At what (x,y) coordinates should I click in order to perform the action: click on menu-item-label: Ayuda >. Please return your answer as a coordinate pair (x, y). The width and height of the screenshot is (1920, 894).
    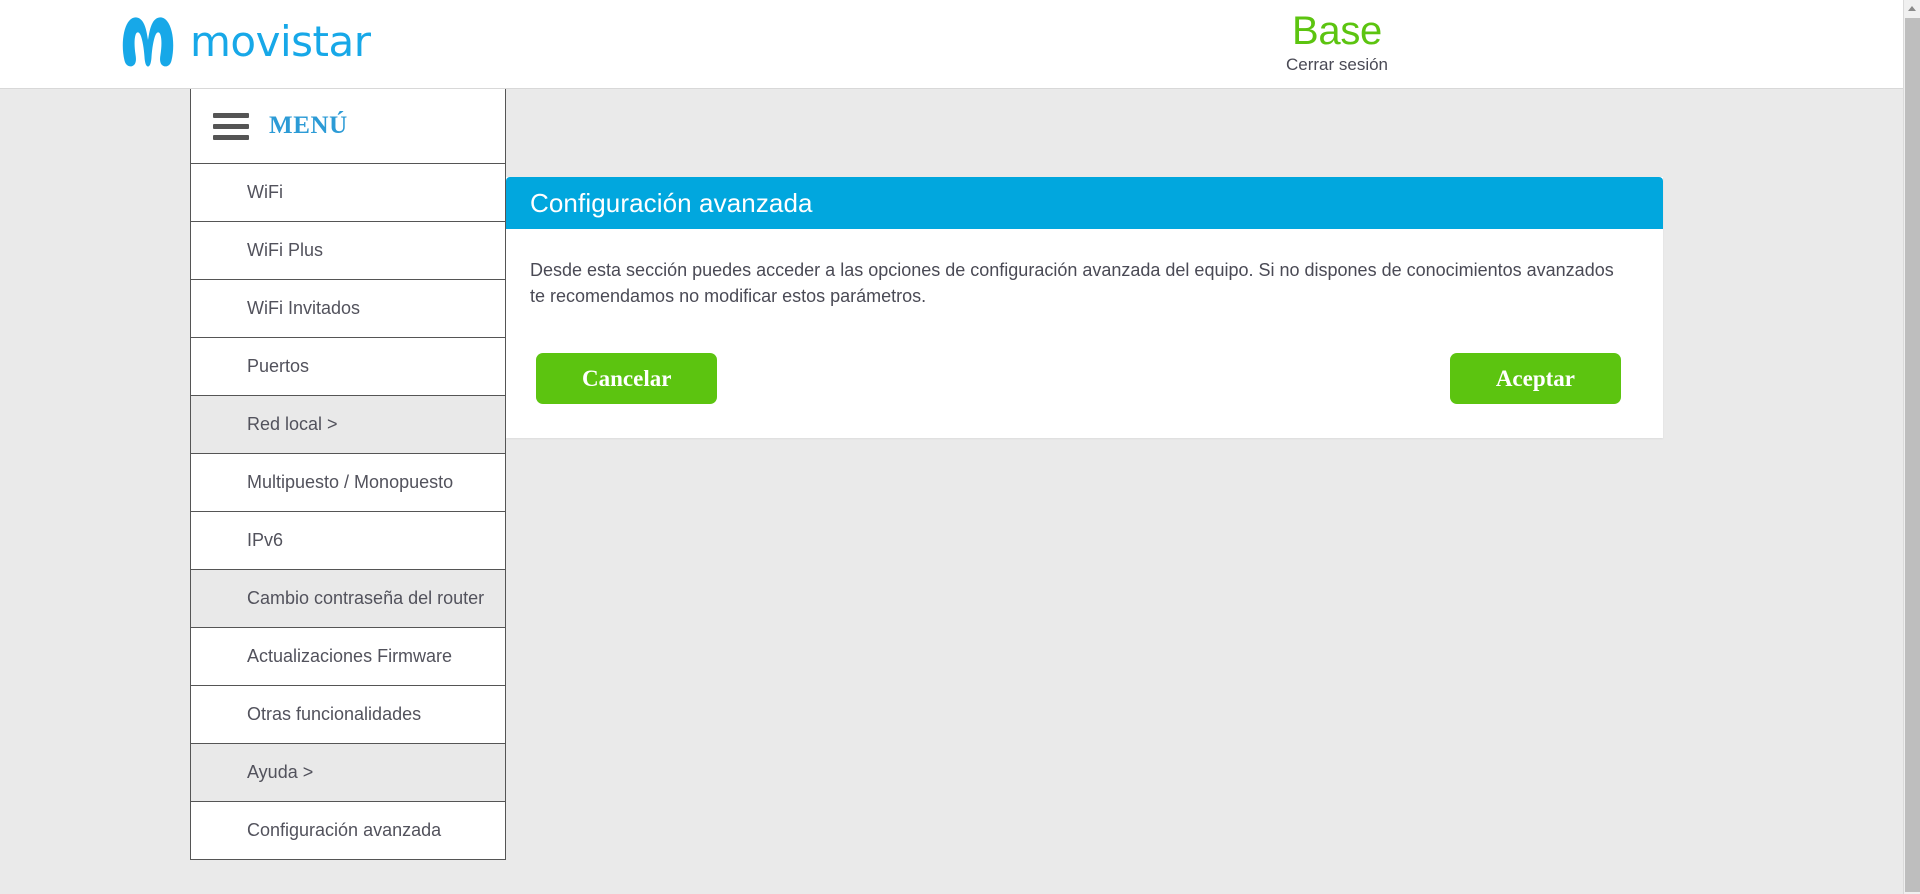
    Looking at the image, I should click on (280, 772).